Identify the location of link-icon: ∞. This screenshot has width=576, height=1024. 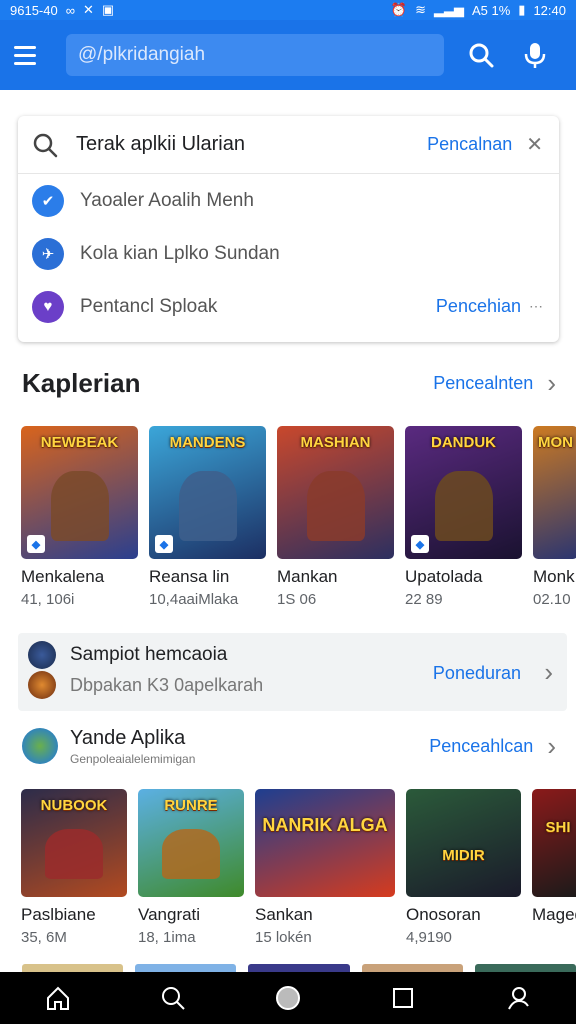
(70, 10).